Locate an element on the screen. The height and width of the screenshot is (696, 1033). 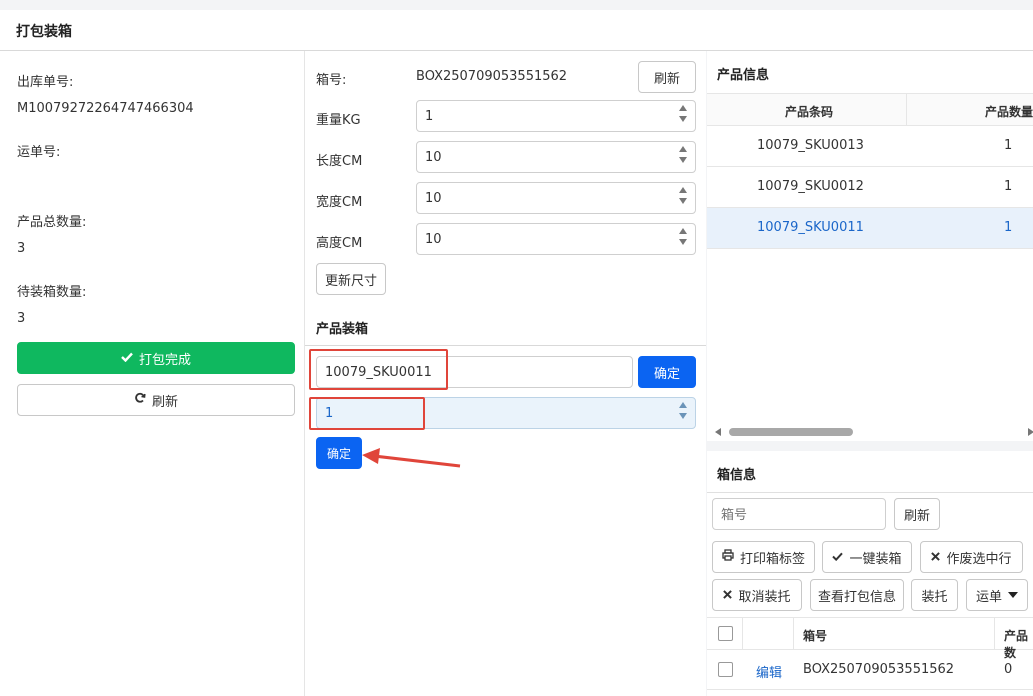
one-click-pack-text: 一键装箱 is located at coordinates (875, 559).